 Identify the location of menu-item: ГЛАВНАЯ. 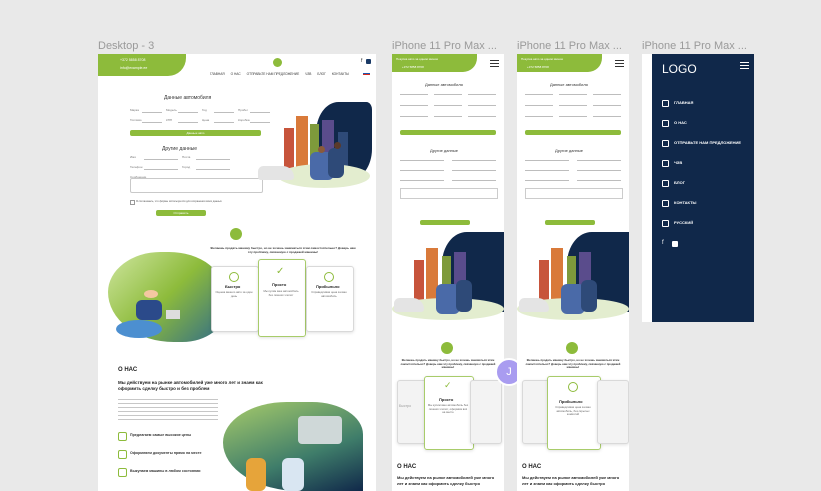
(683, 102).